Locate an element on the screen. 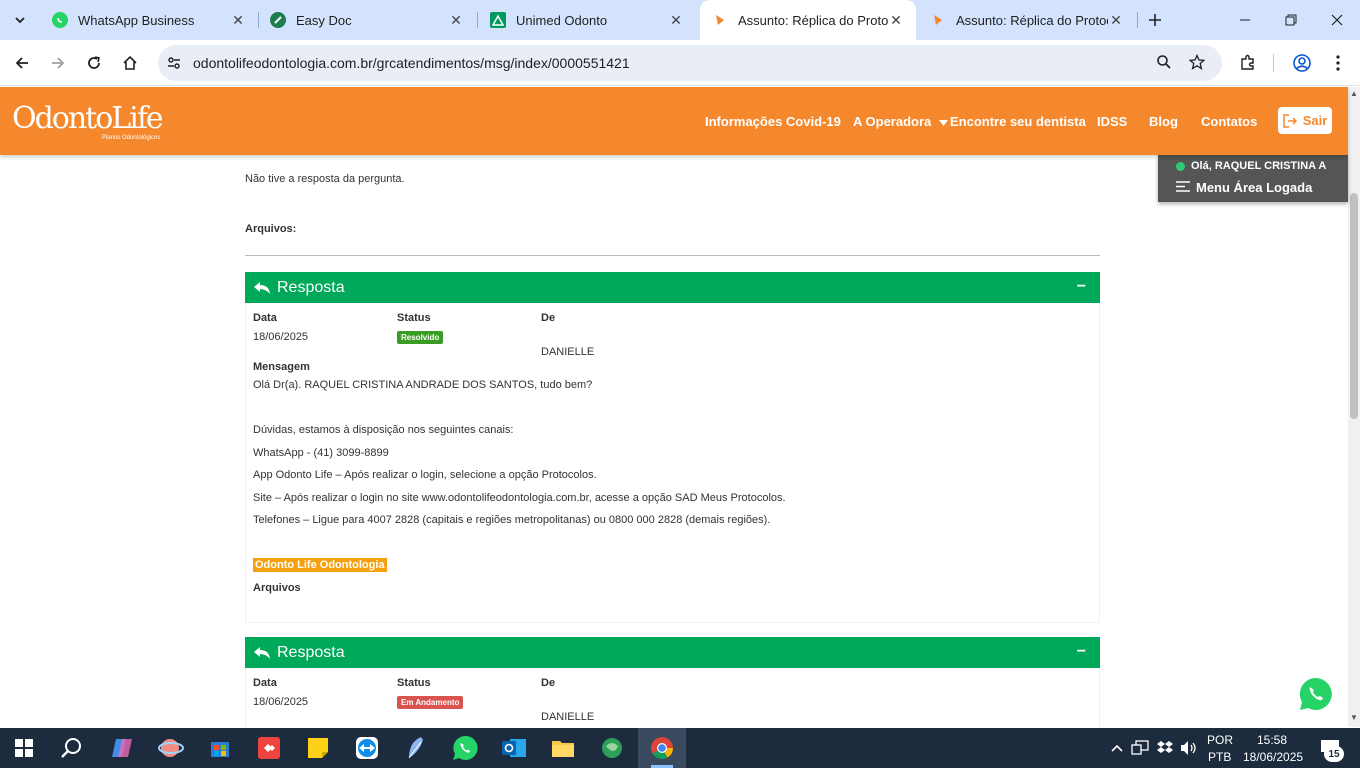 The width and height of the screenshot is (1360, 768). tray-network is located at coordinates (1140, 748).